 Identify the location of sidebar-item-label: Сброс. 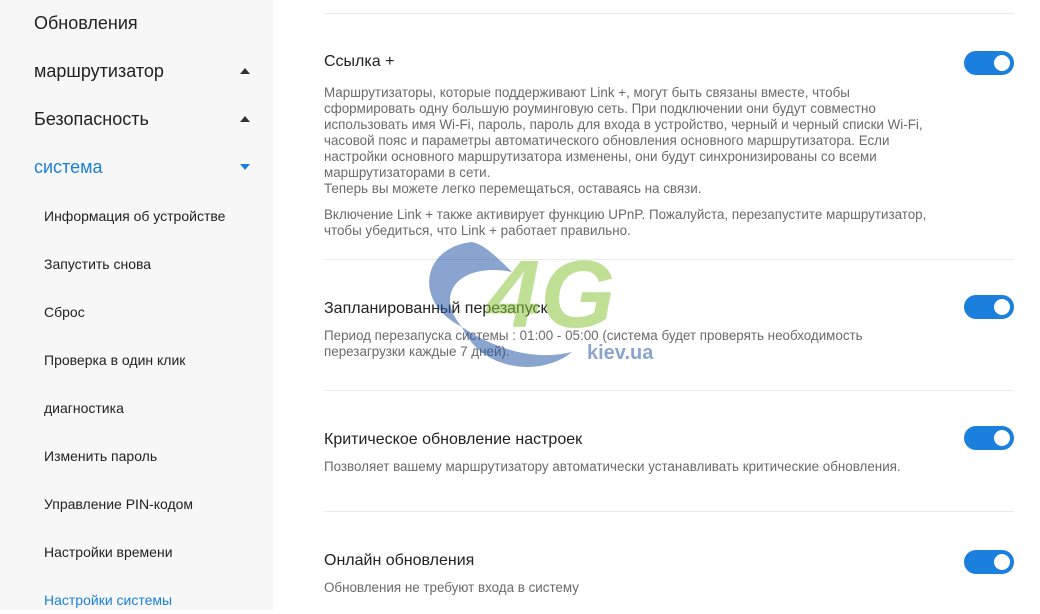
(64, 312).